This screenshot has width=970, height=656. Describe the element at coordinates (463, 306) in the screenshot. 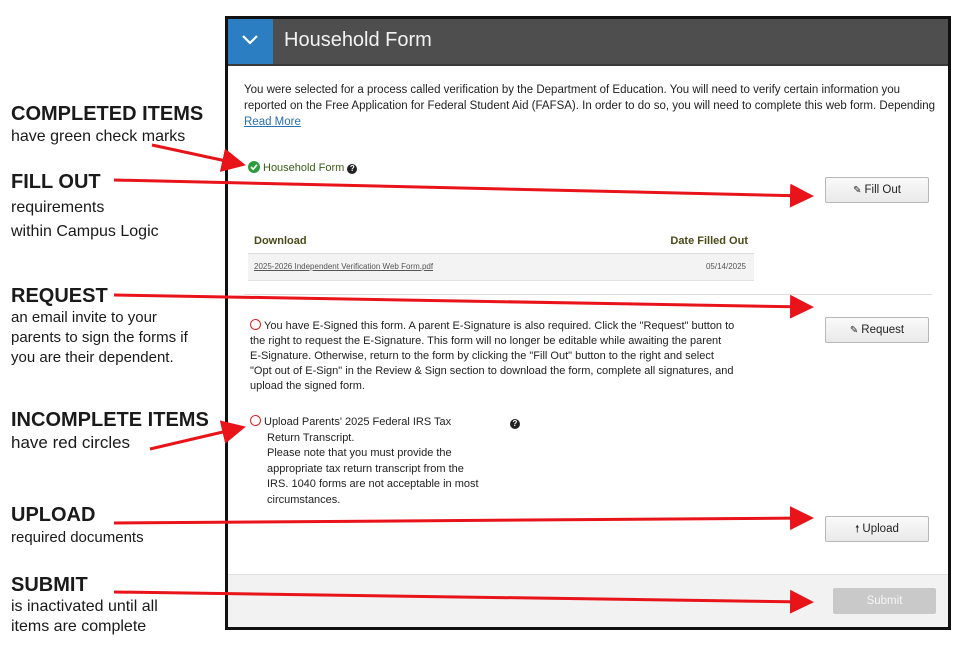

I see `arrow-request` at that location.